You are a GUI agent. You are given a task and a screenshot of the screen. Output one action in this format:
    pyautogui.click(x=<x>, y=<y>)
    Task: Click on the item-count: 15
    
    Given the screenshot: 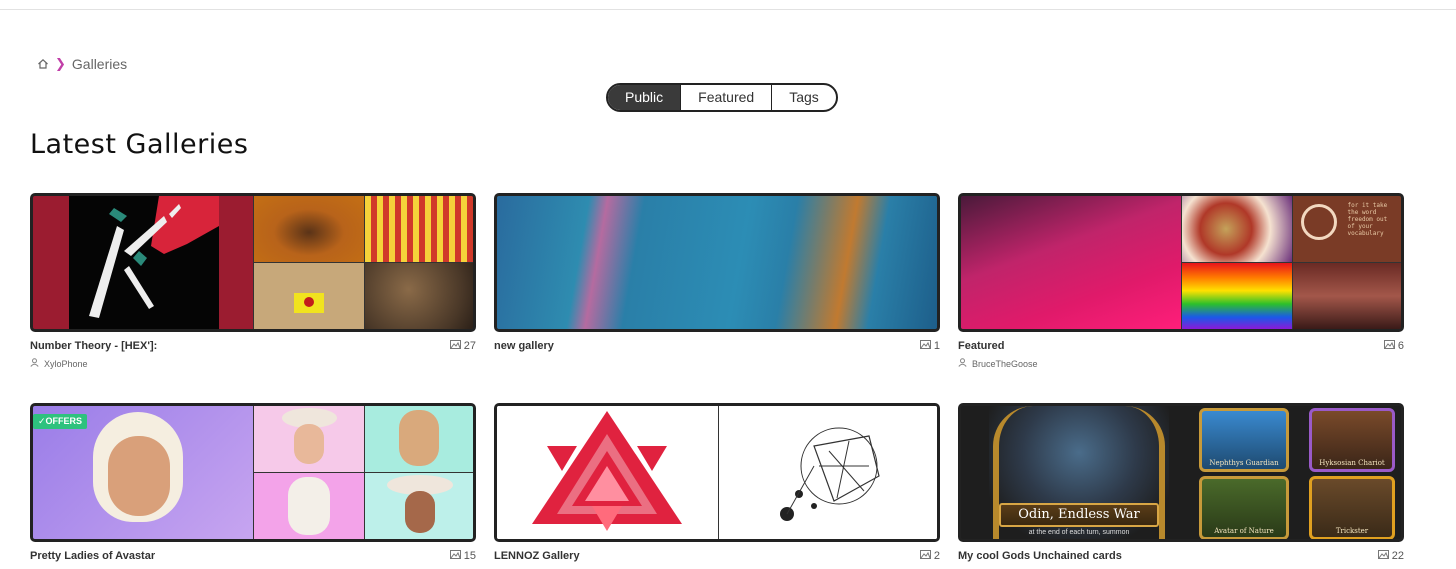 What is the action you would take?
    pyautogui.click(x=462, y=556)
    